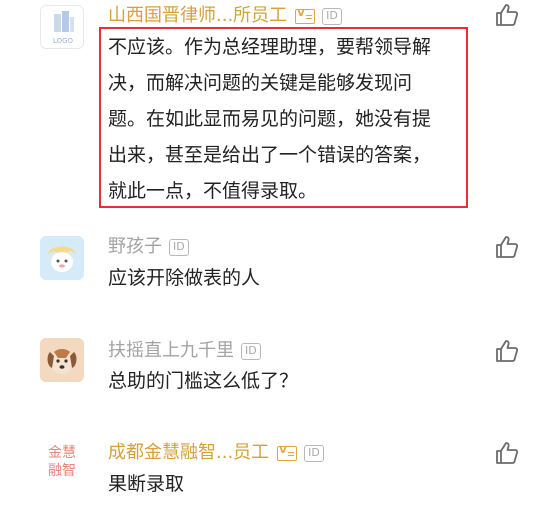 The width and height of the screenshot is (537, 508). I want to click on comment-text: 果断录取, so click(146, 484).